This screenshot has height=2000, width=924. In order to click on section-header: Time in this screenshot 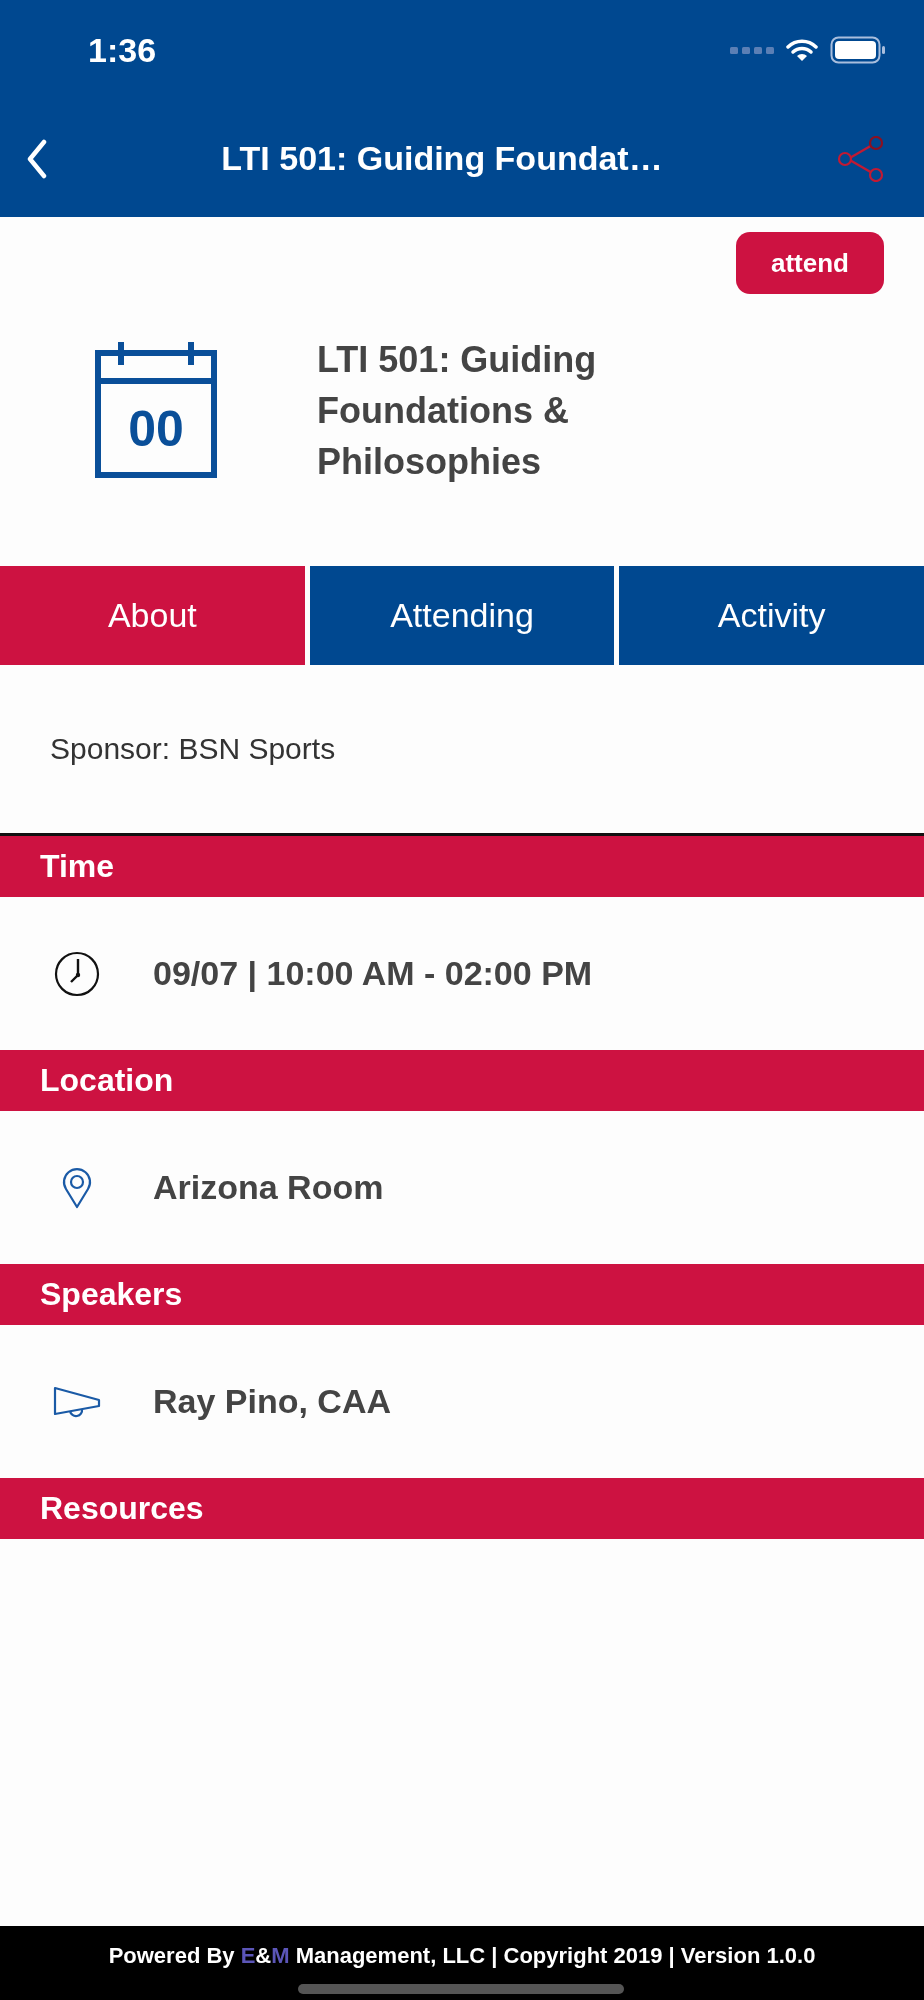, I will do `click(462, 866)`.